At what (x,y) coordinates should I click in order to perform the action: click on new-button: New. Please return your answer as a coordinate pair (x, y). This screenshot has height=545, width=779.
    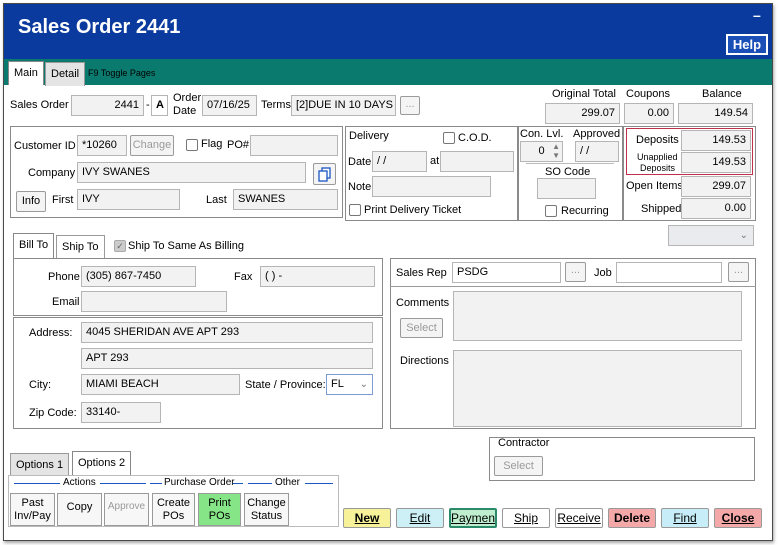
    Looking at the image, I should click on (367, 518).